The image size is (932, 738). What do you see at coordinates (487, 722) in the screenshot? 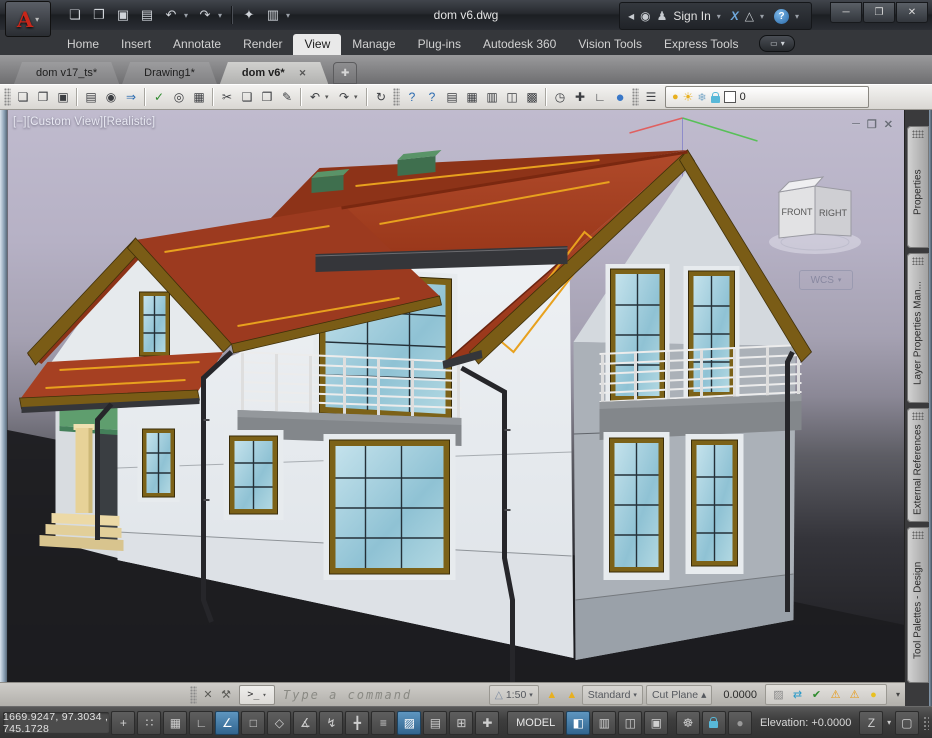
I see `annotation-monitor-toggle: ✚` at bounding box center [487, 722].